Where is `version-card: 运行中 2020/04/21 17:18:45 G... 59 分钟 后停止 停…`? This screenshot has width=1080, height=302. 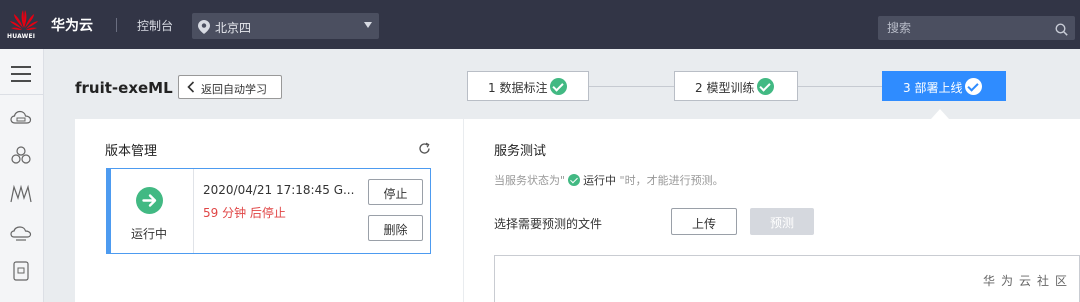 version-card: 运行中 2020/04/21 17:18:45 G... 59 分钟 后停止 停… is located at coordinates (268, 211).